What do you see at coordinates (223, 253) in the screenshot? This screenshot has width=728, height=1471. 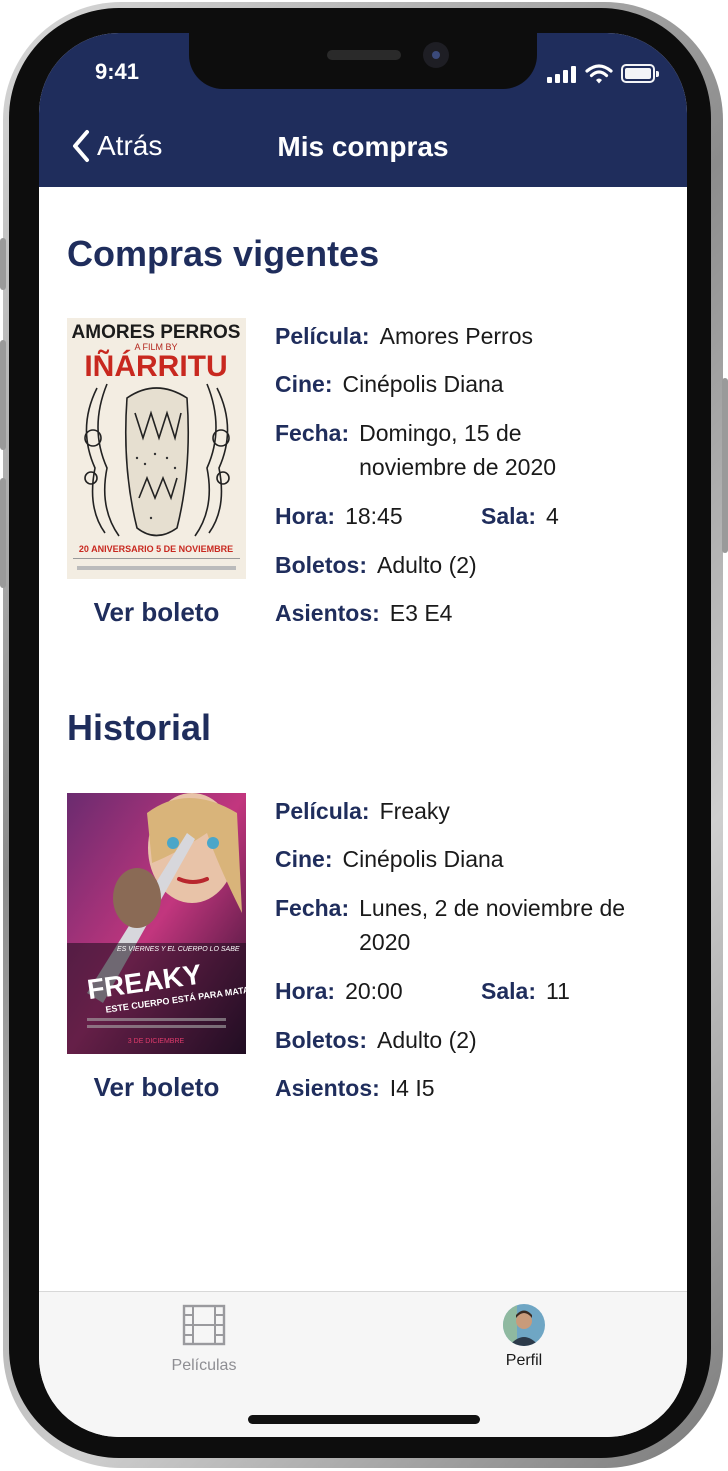 I see `section-title-compras-vigentes: Compras vigentes` at bounding box center [223, 253].